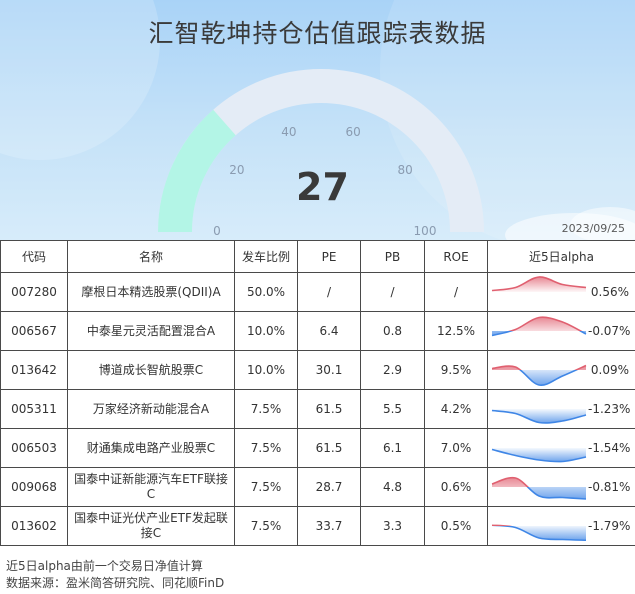 The height and width of the screenshot is (594, 635). I want to click on table-header-row: 代码 名称 发车比例 PE PB ROE 近5日alpha, so click(317, 256).